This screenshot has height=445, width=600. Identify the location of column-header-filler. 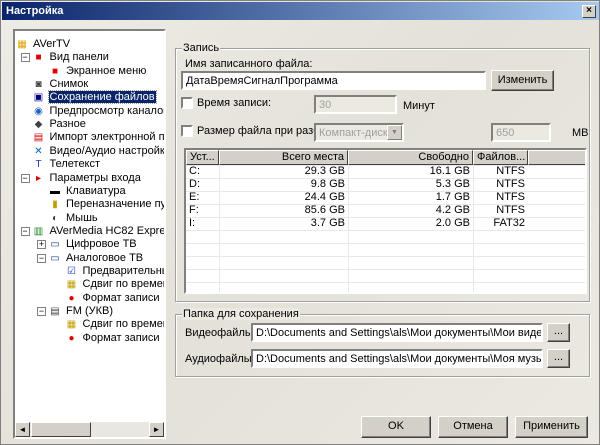
(556, 157).